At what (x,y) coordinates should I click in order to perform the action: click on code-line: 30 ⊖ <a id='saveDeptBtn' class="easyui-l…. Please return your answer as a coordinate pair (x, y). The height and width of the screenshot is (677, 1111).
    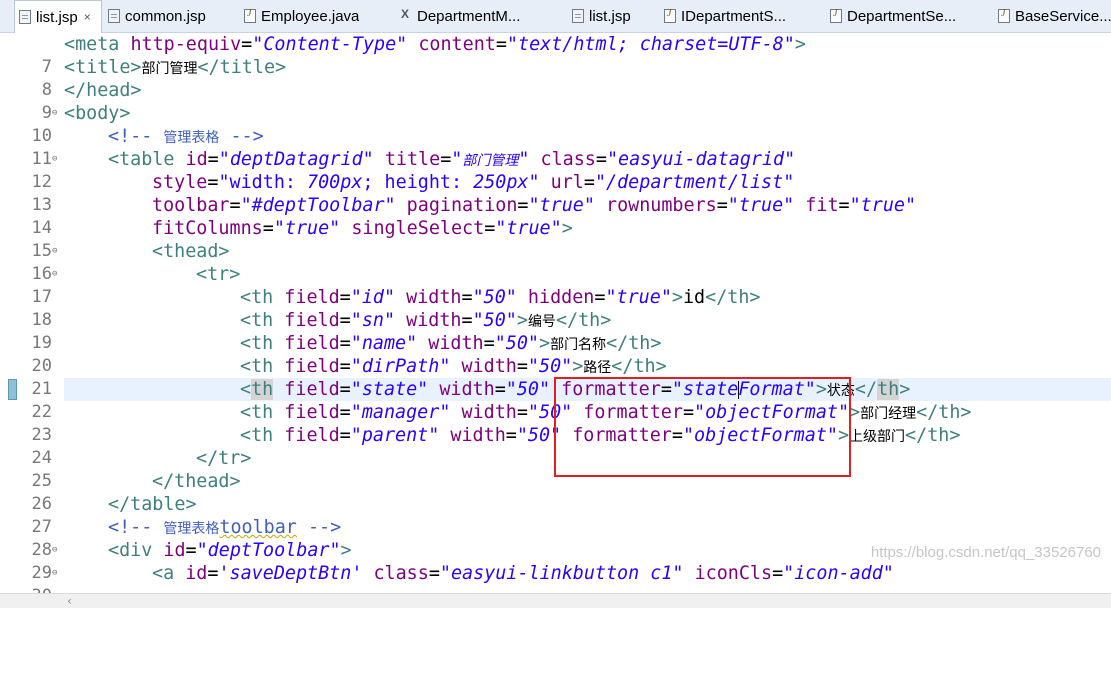
    Looking at the image, I should click on (447, 584).